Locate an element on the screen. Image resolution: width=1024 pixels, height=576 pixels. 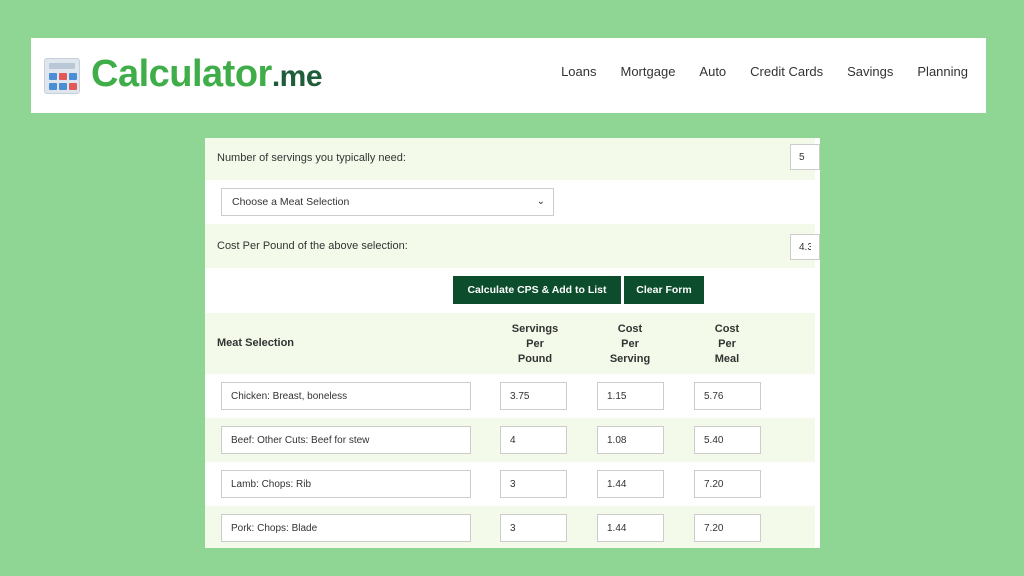
logo-main-text: Calculator is located at coordinates (181, 74).